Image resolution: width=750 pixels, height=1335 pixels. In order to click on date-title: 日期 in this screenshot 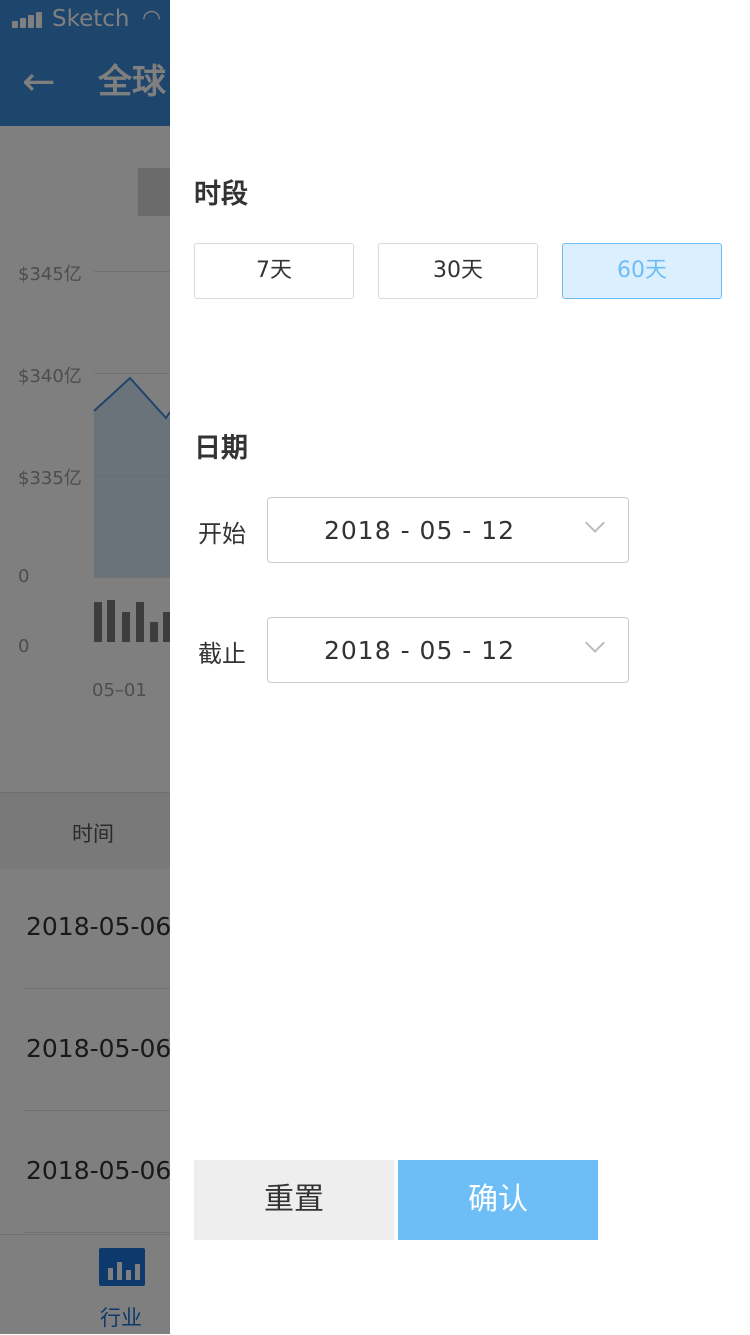, I will do `click(221, 448)`.